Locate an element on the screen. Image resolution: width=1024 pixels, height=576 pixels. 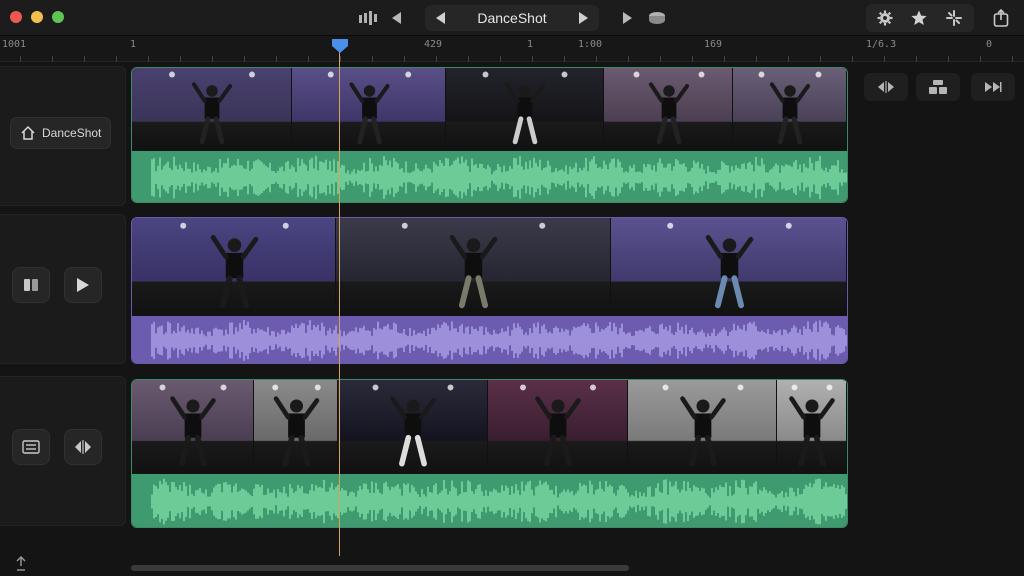
library-icon is located at coordinates (31, 285).